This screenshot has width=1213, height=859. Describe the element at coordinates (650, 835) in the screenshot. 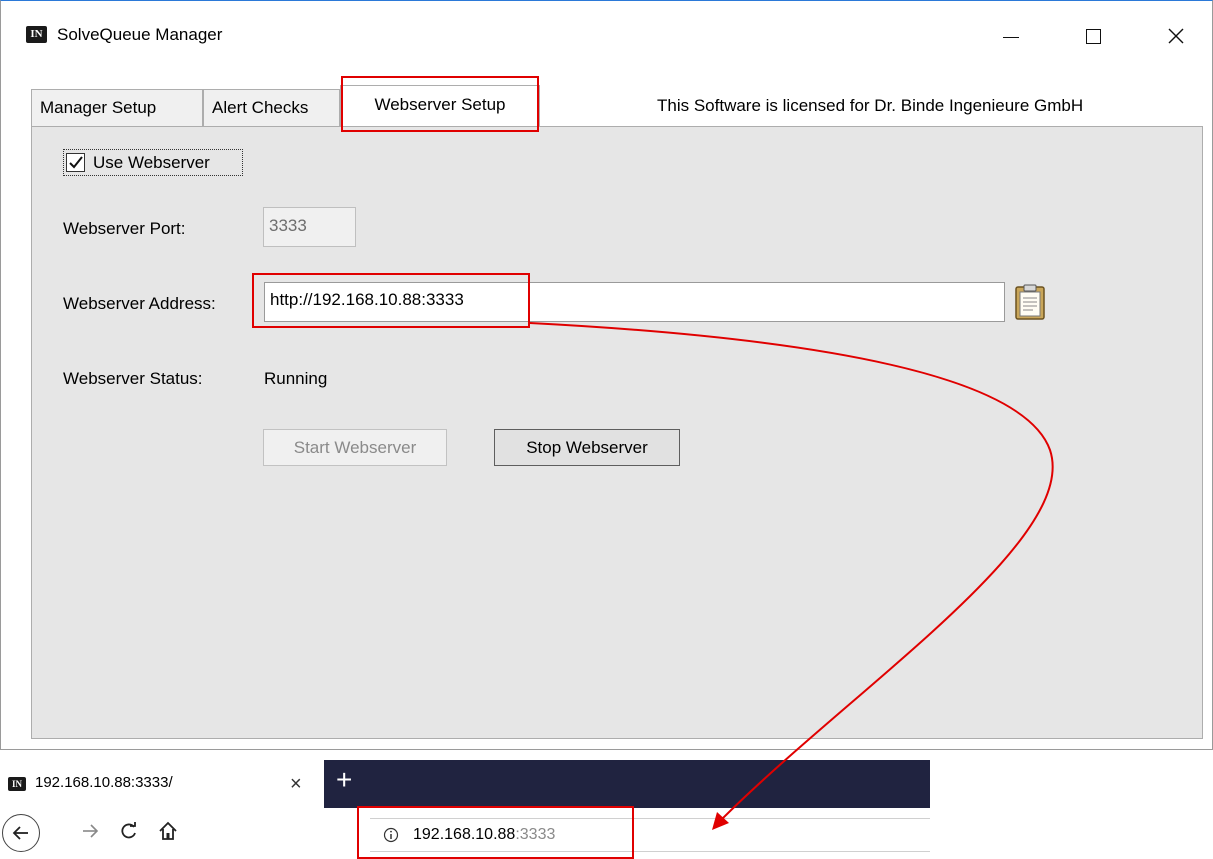

I see `url-bar: 192.168.10.88:3333` at that location.